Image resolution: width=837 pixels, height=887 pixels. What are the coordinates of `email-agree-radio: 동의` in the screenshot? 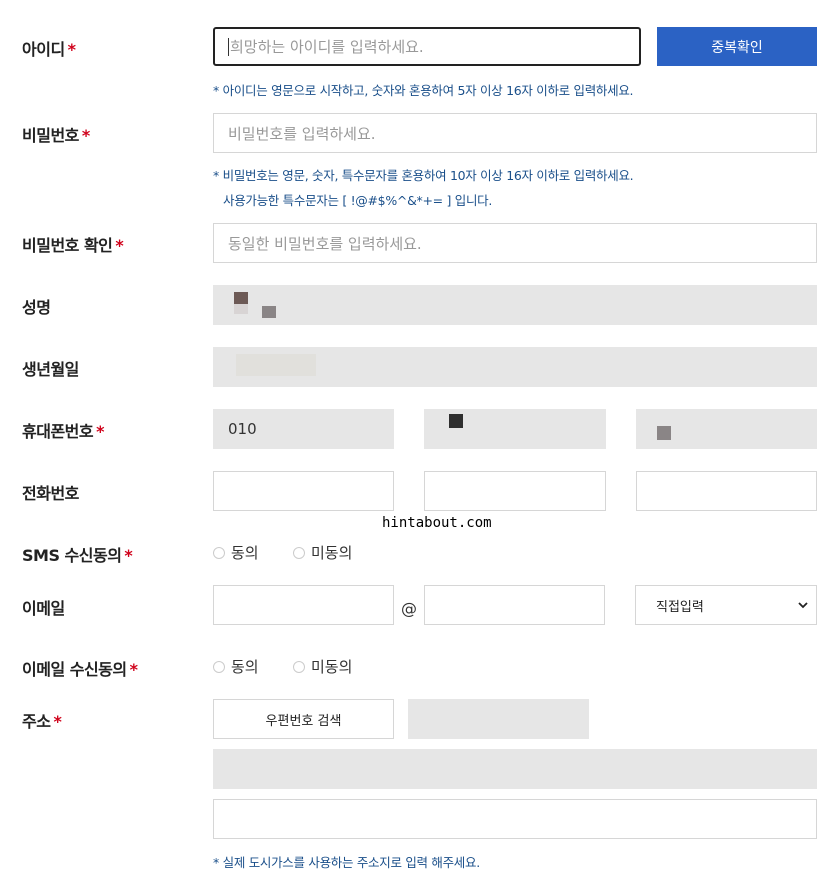 It's located at (236, 666).